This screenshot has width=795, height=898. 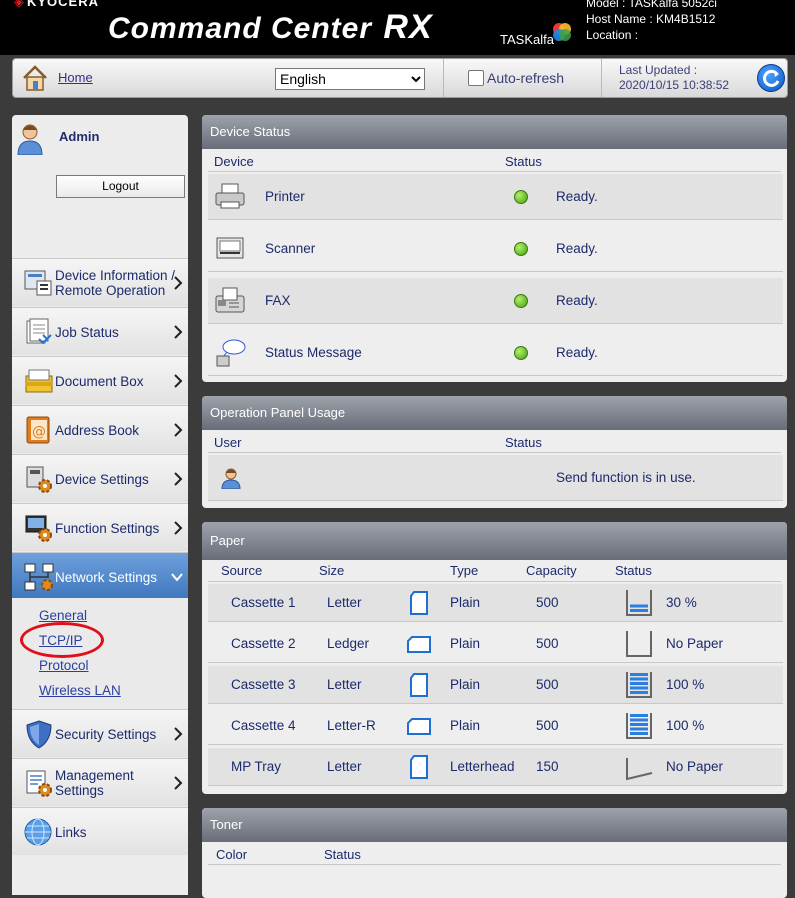 I want to click on paper-source: Cassette 4, so click(x=263, y=725).